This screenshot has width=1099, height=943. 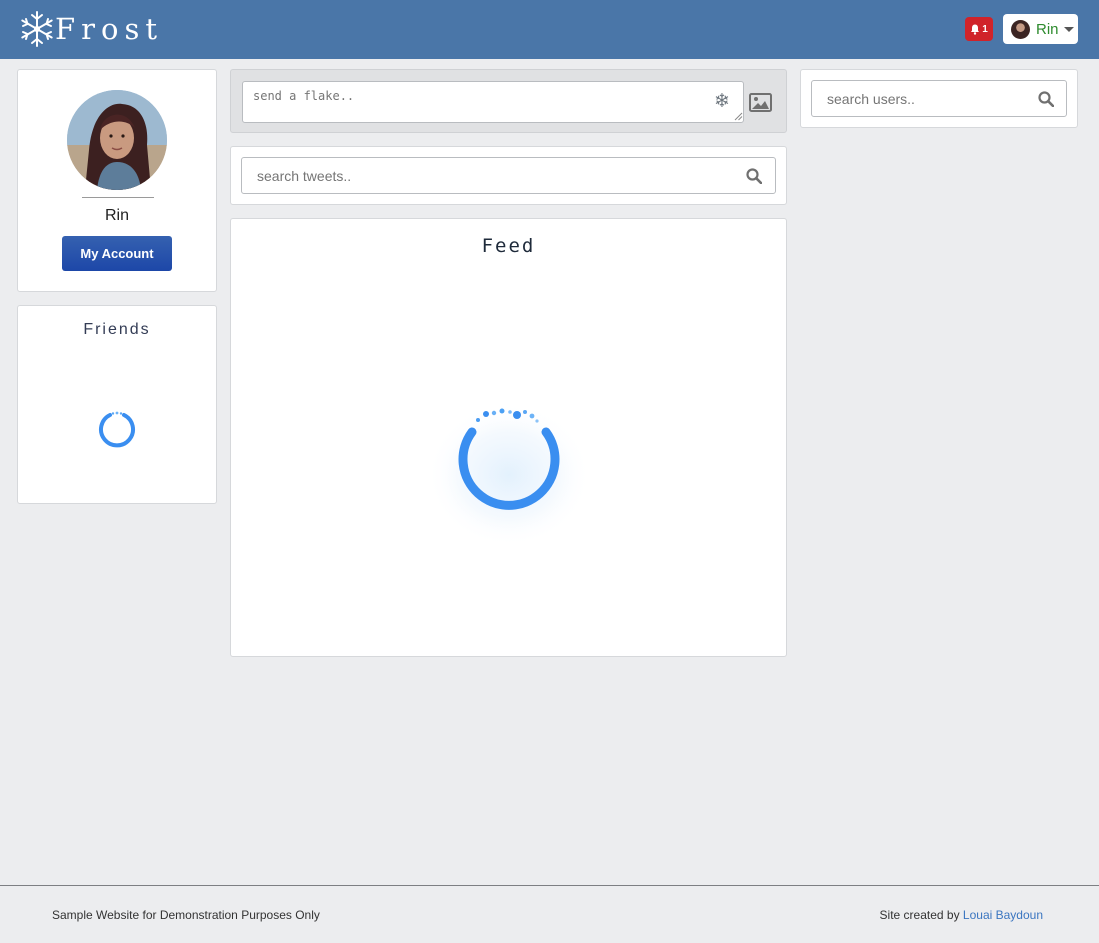 I want to click on snowflake-logo-icon, so click(x=37, y=29).